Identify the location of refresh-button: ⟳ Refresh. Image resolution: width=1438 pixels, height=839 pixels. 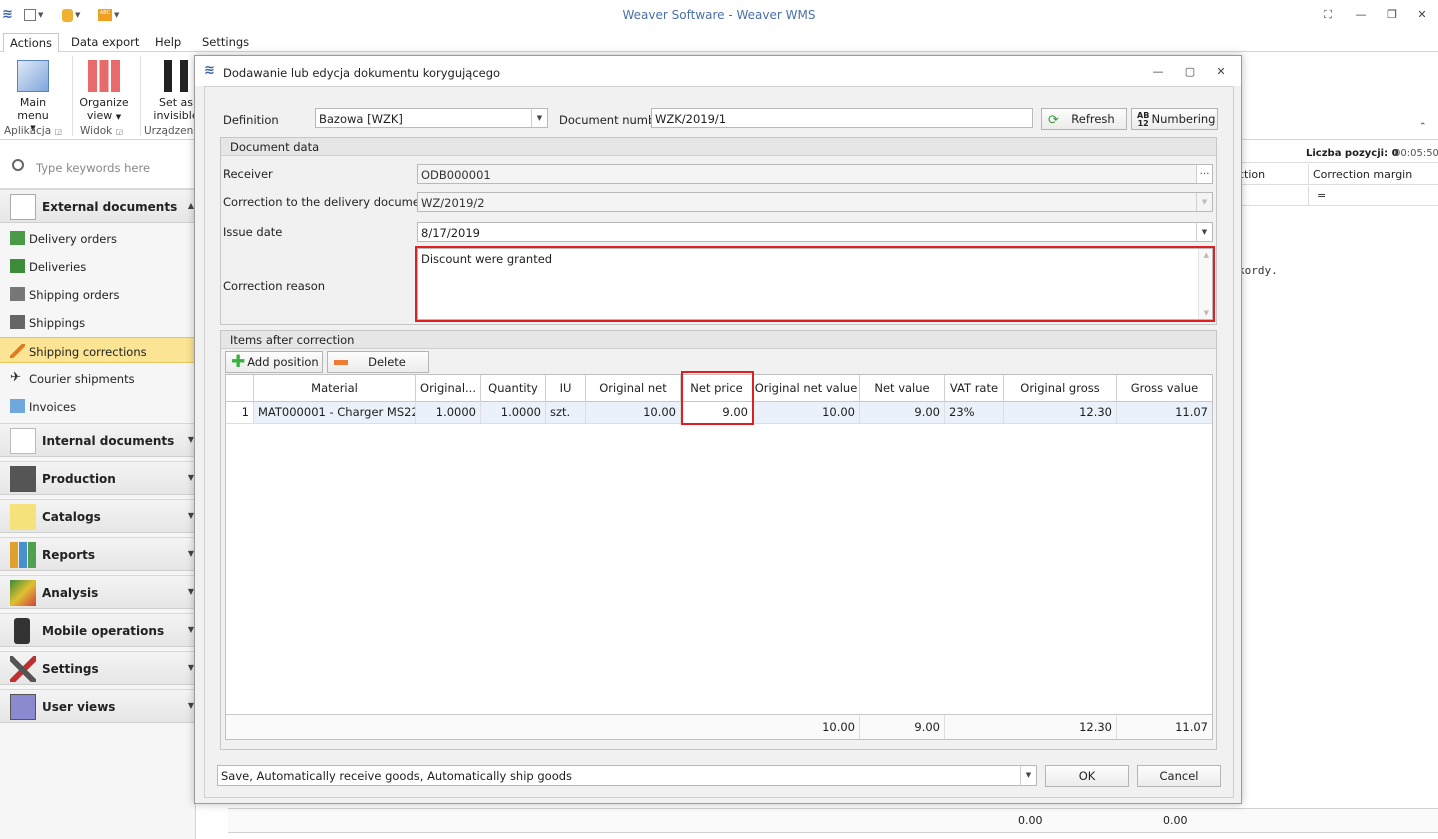
(1084, 119).